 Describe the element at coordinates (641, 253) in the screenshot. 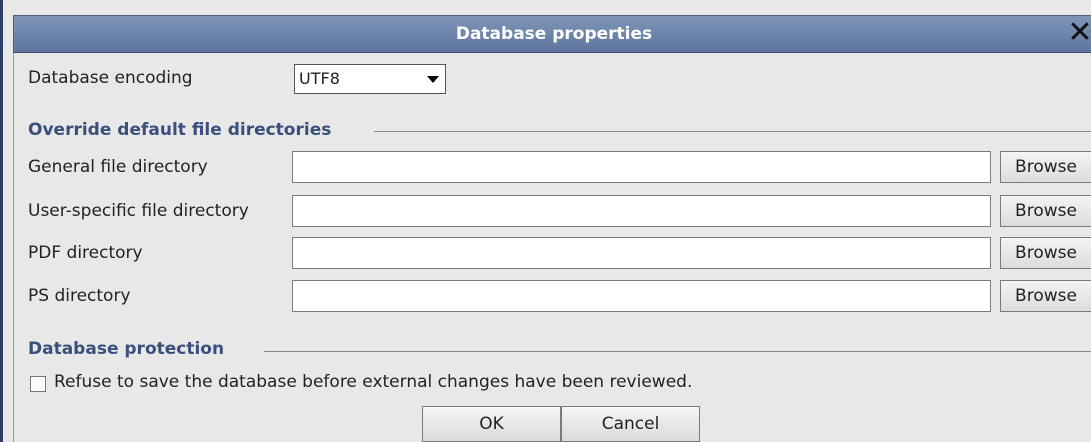

I see `pdf-dir-input` at that location.